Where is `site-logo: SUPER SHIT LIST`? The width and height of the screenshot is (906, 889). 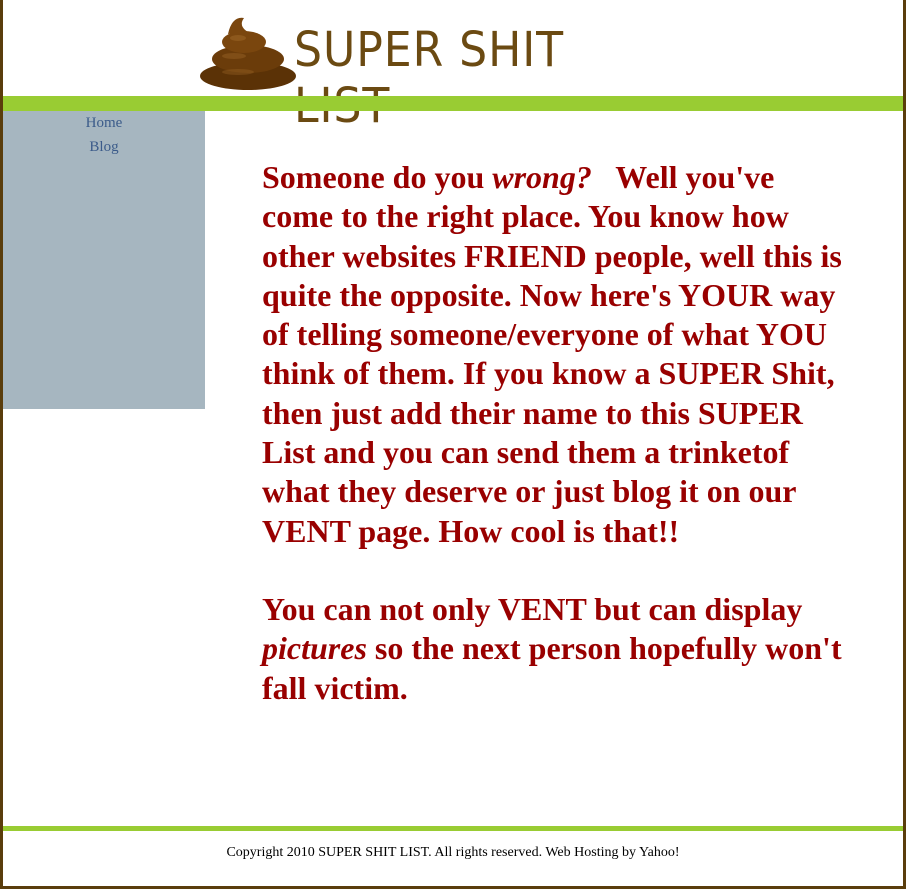
site-logo: SUPER SHIT LIST is located at coordinates (453, 74).